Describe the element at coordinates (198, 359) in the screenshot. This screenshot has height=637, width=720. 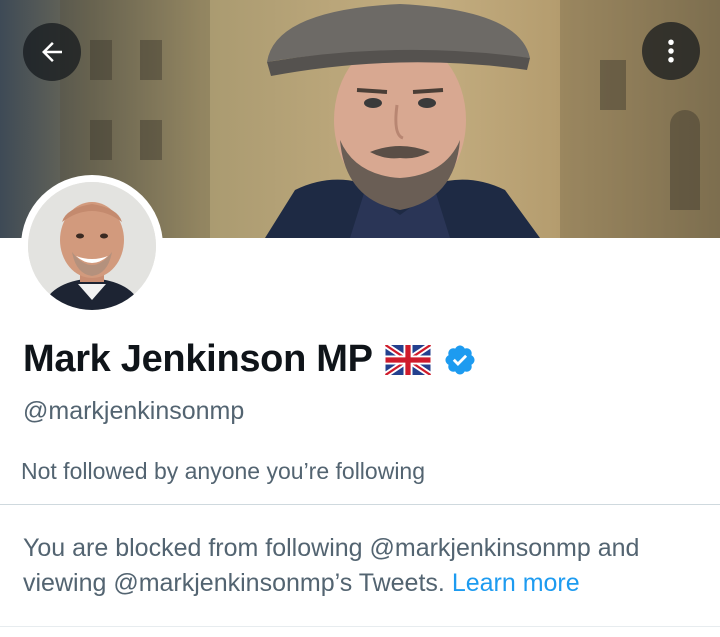
I see `profile-name: Mark Jenkinson MP` at that location.